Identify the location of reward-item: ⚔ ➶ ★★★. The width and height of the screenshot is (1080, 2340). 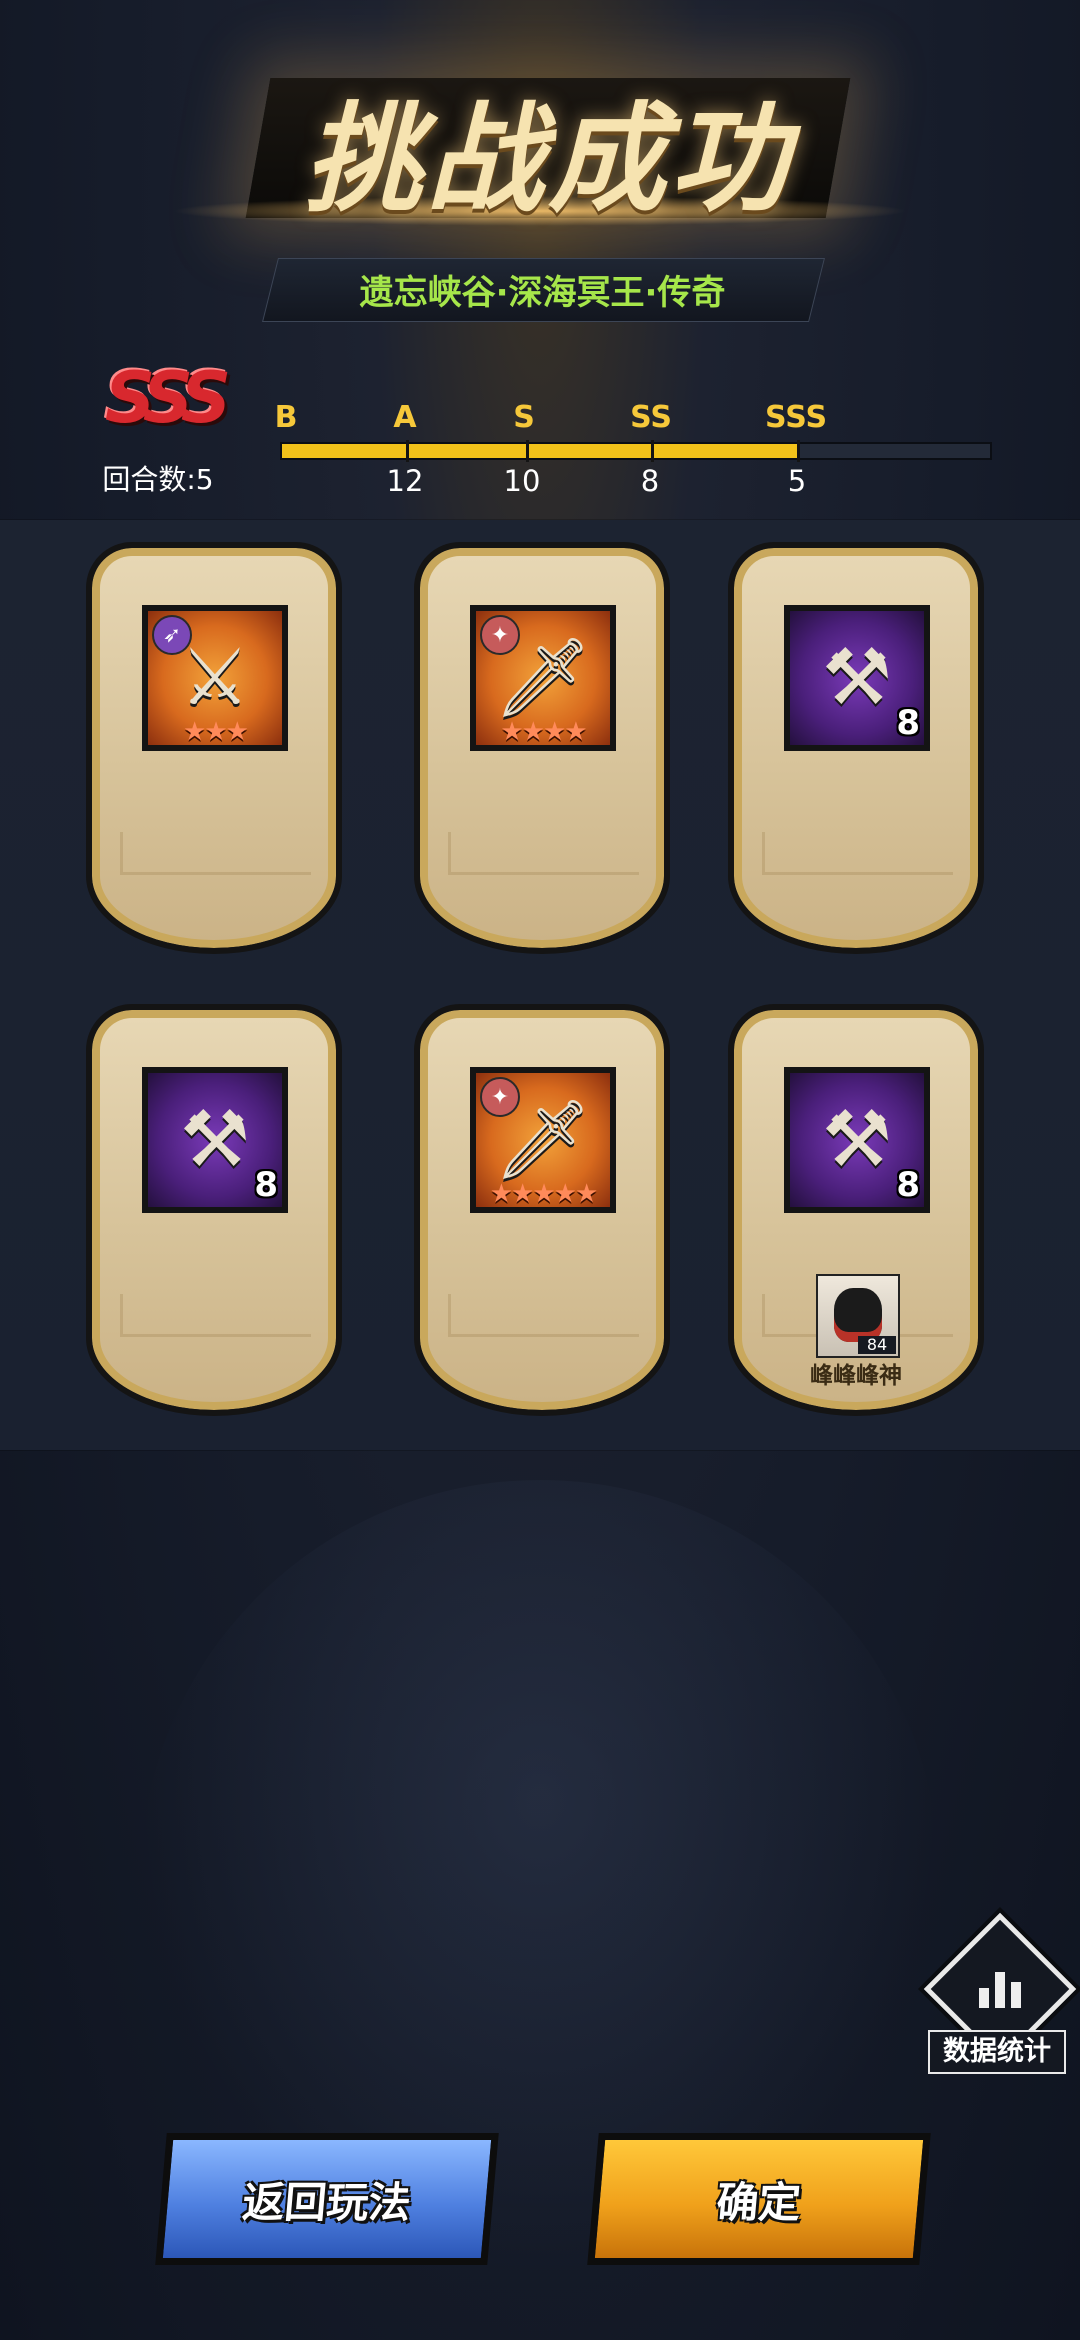
(215, 678).